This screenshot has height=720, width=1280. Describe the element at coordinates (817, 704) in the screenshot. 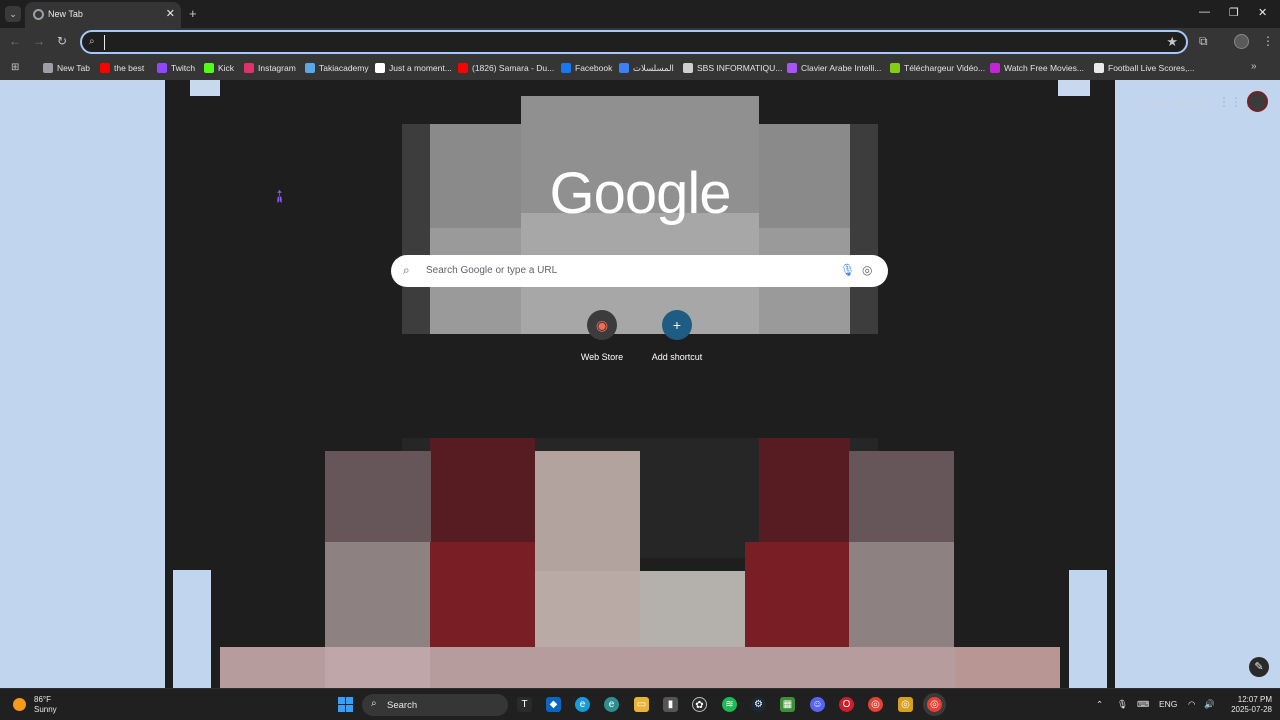

I see `discord-icon: ☺` at that location.